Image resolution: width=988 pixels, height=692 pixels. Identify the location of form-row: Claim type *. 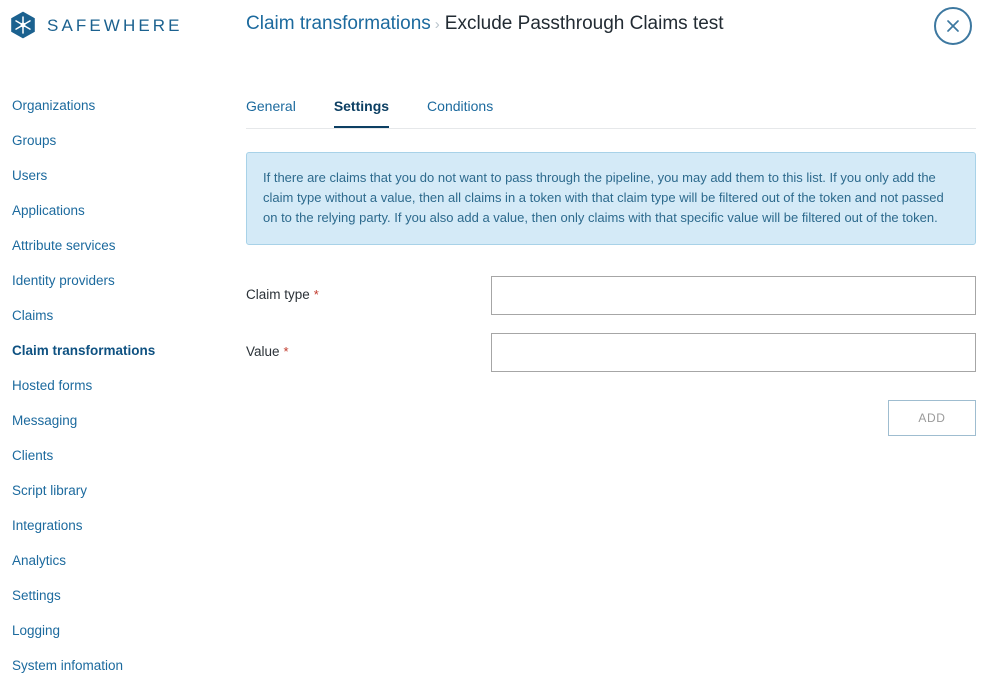
(611, 304).